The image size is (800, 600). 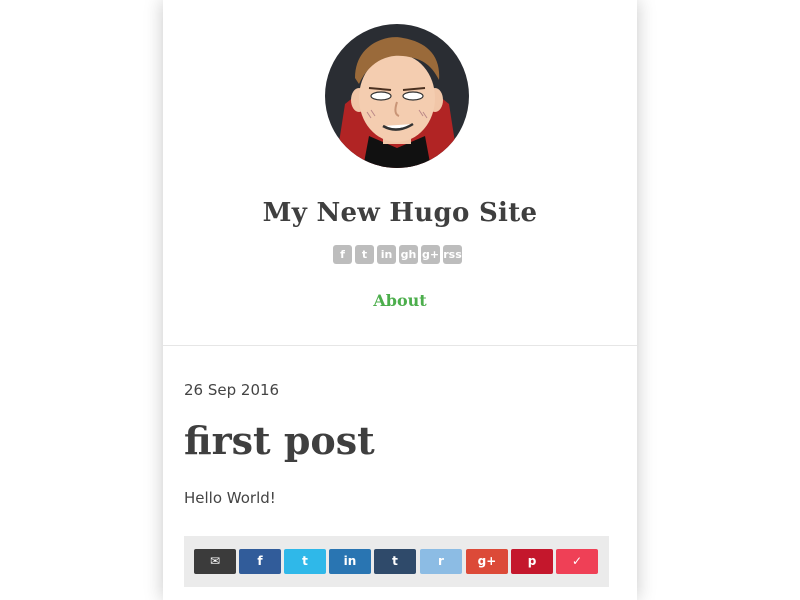 I want to click on share-twitter-button: t, so click(x=305, y=561).